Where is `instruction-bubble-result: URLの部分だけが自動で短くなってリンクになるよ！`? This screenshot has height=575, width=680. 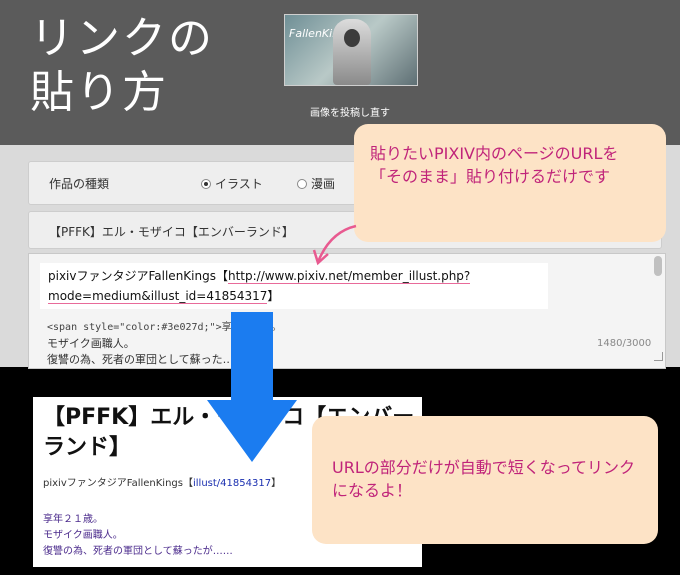
instruction-bubble-result: URLの部分だけが自動で短くなってリンクになるよ！ is located at coordinates (485, 480).